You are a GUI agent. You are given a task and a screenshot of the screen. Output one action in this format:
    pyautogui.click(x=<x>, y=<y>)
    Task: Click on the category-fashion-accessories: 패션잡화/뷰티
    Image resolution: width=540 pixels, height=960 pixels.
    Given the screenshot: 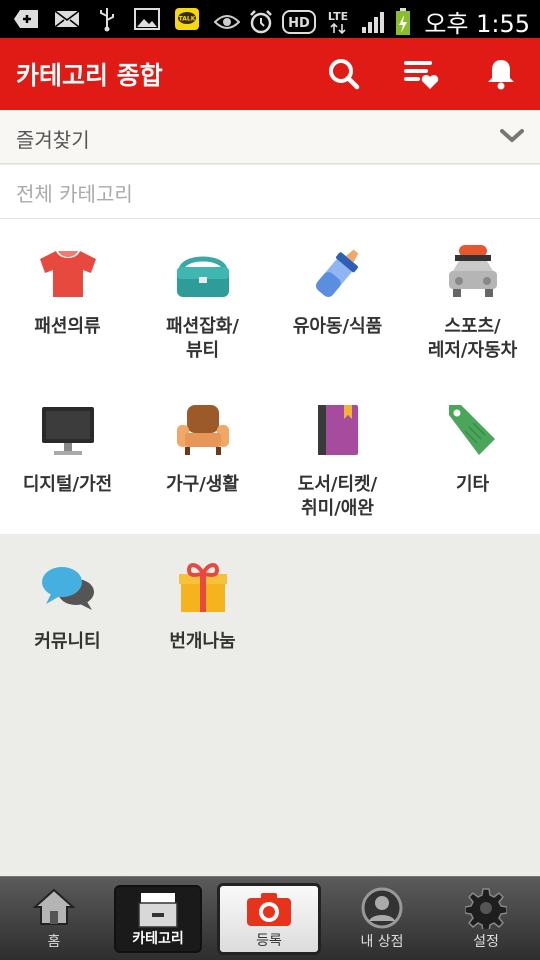 What is the action you would take?
    pyautogui.click(x=202, y=302)
    